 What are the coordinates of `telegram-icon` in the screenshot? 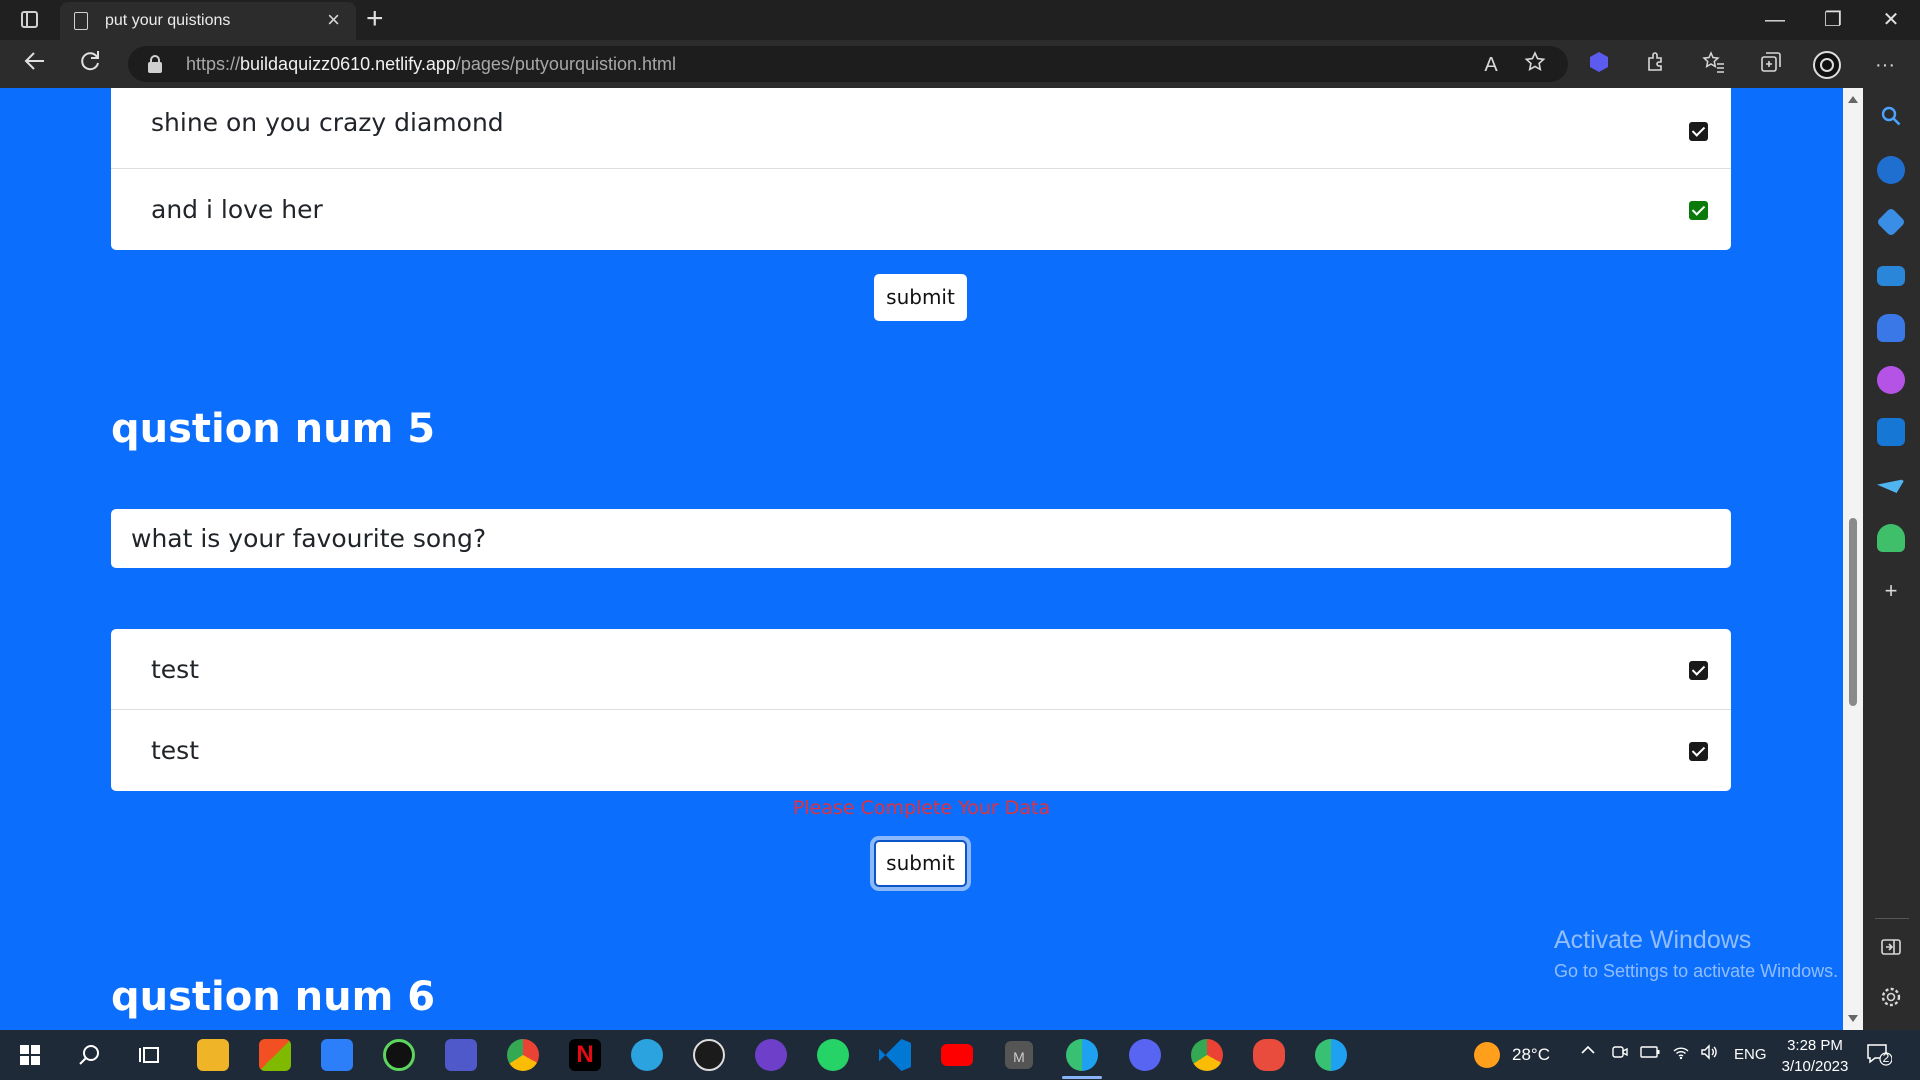 It's located at (647, 1055).